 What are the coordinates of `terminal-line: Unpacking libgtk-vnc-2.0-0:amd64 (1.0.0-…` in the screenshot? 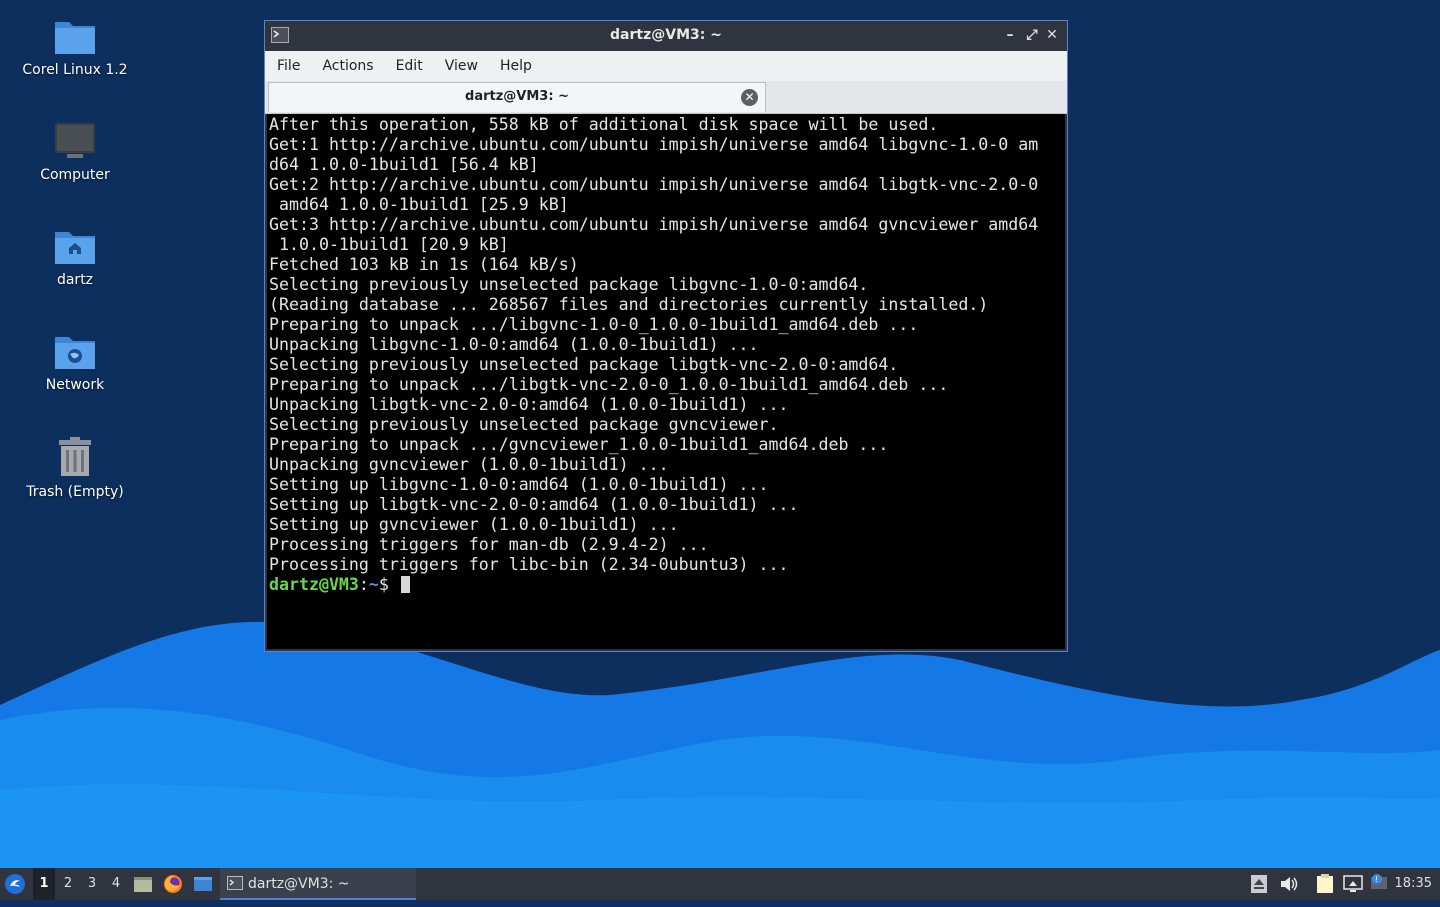 It's located at (529, 404).